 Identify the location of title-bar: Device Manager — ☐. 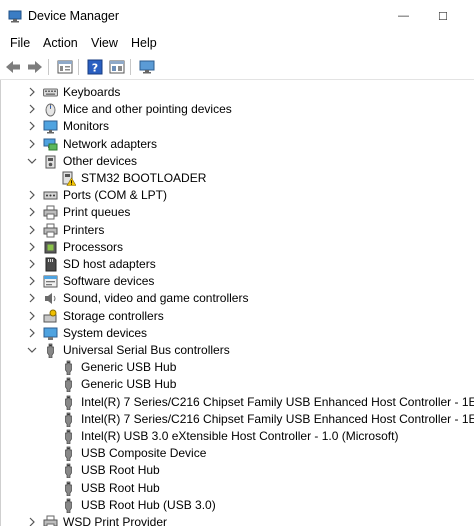
(237, 16).